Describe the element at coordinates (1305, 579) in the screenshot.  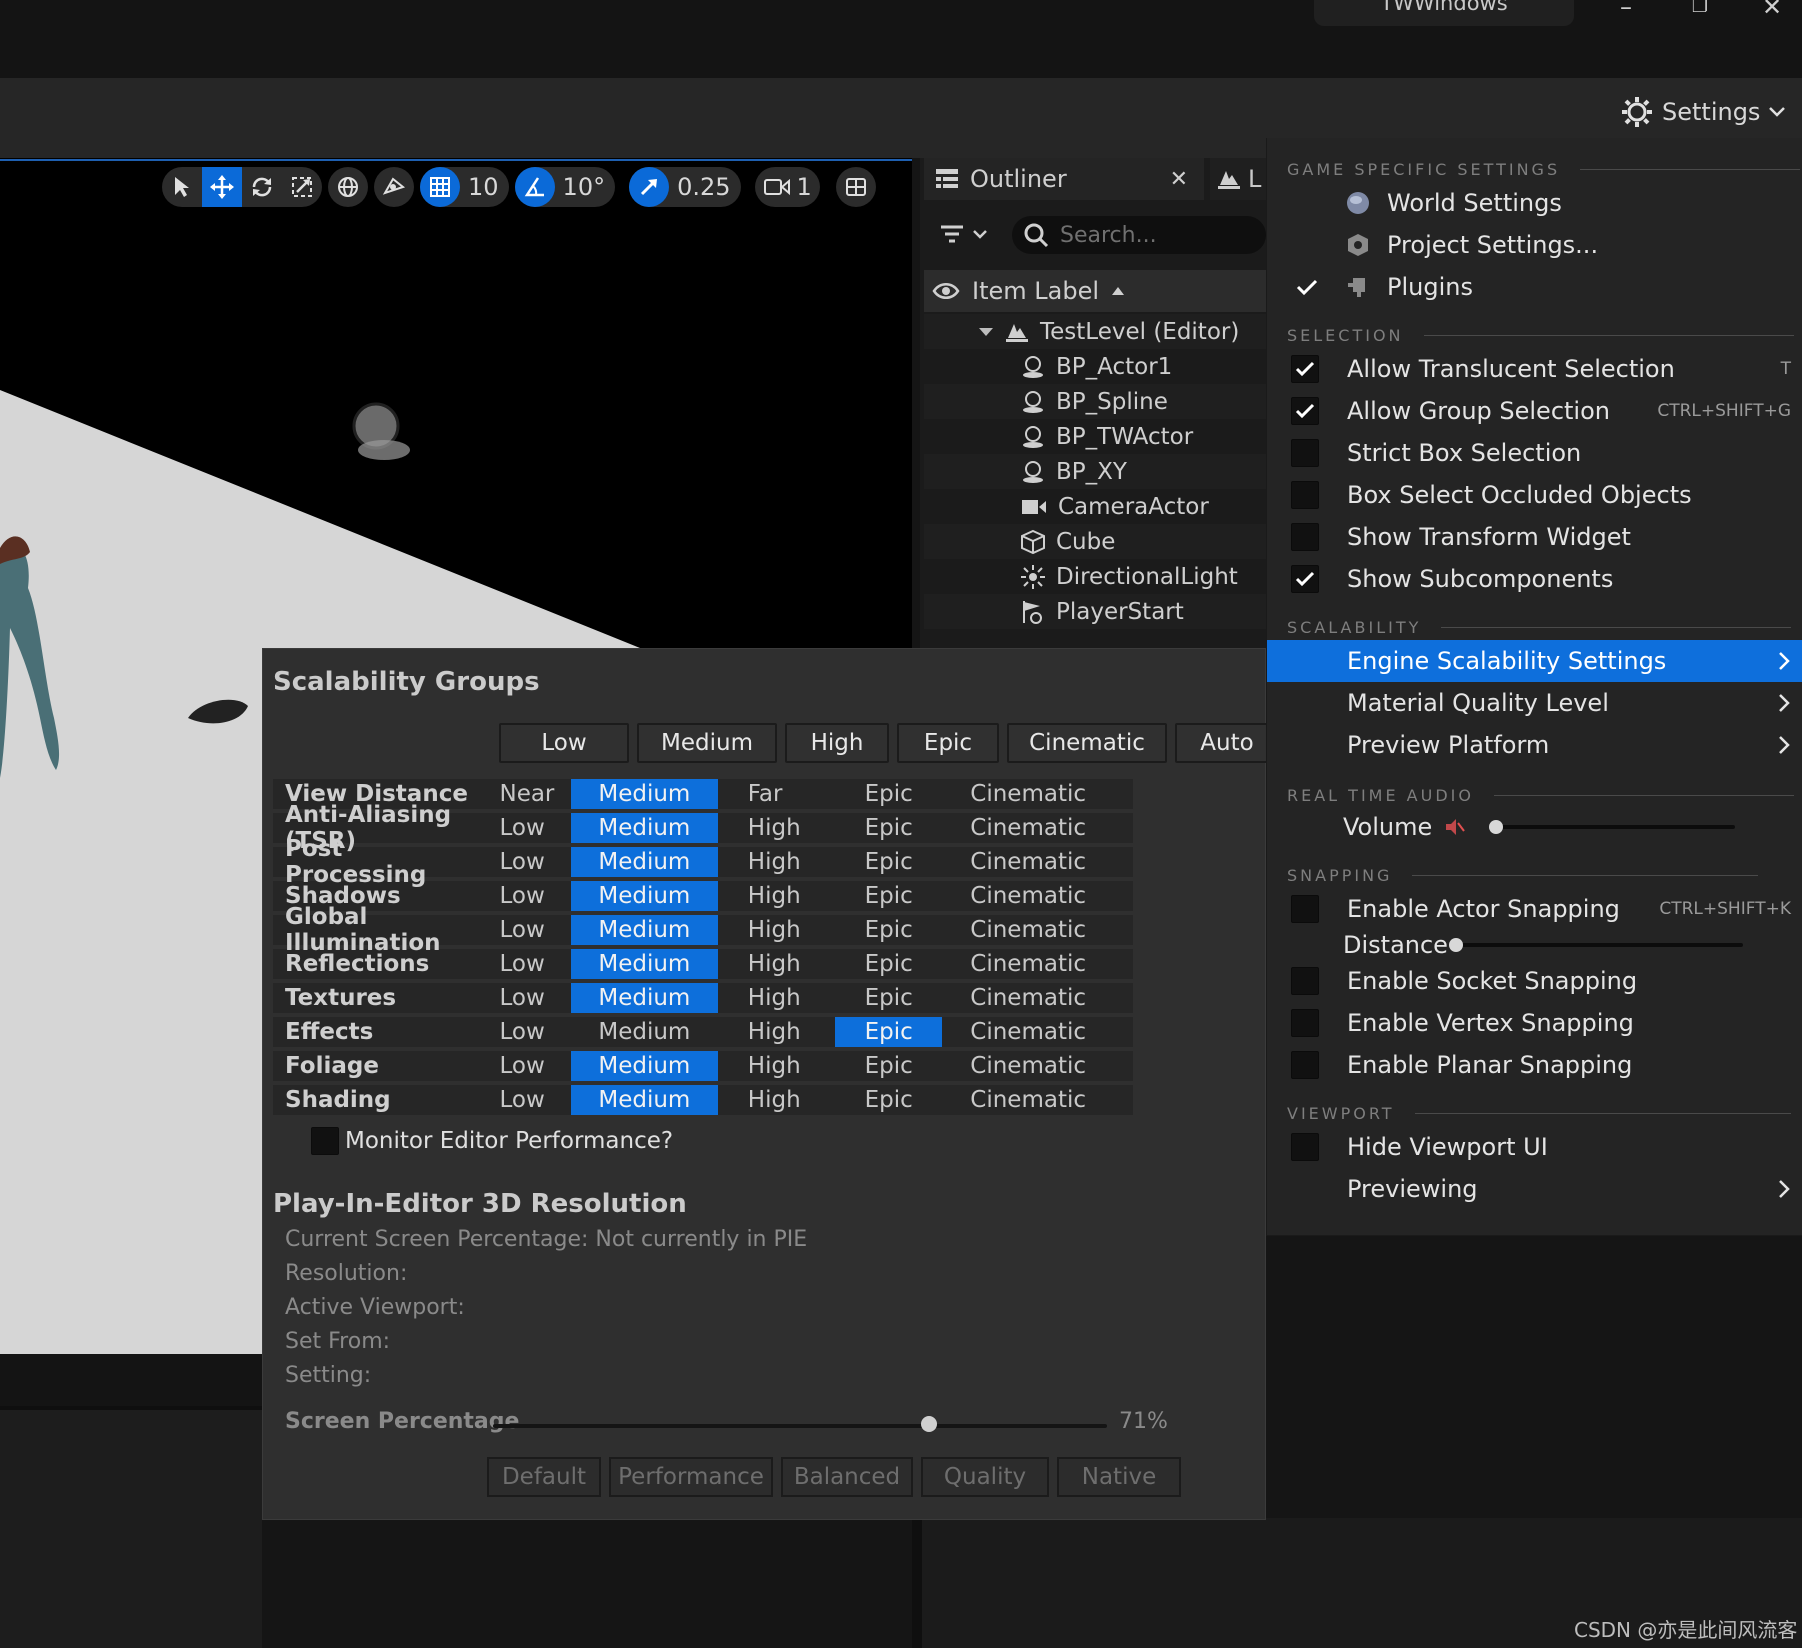
I see `show-subcomponents-checkbox` at that location.